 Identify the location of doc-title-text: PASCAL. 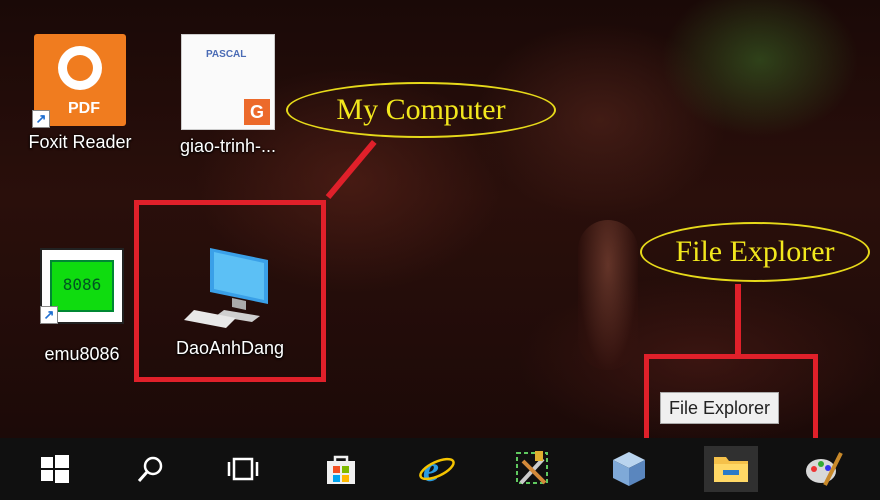
(226, 54).